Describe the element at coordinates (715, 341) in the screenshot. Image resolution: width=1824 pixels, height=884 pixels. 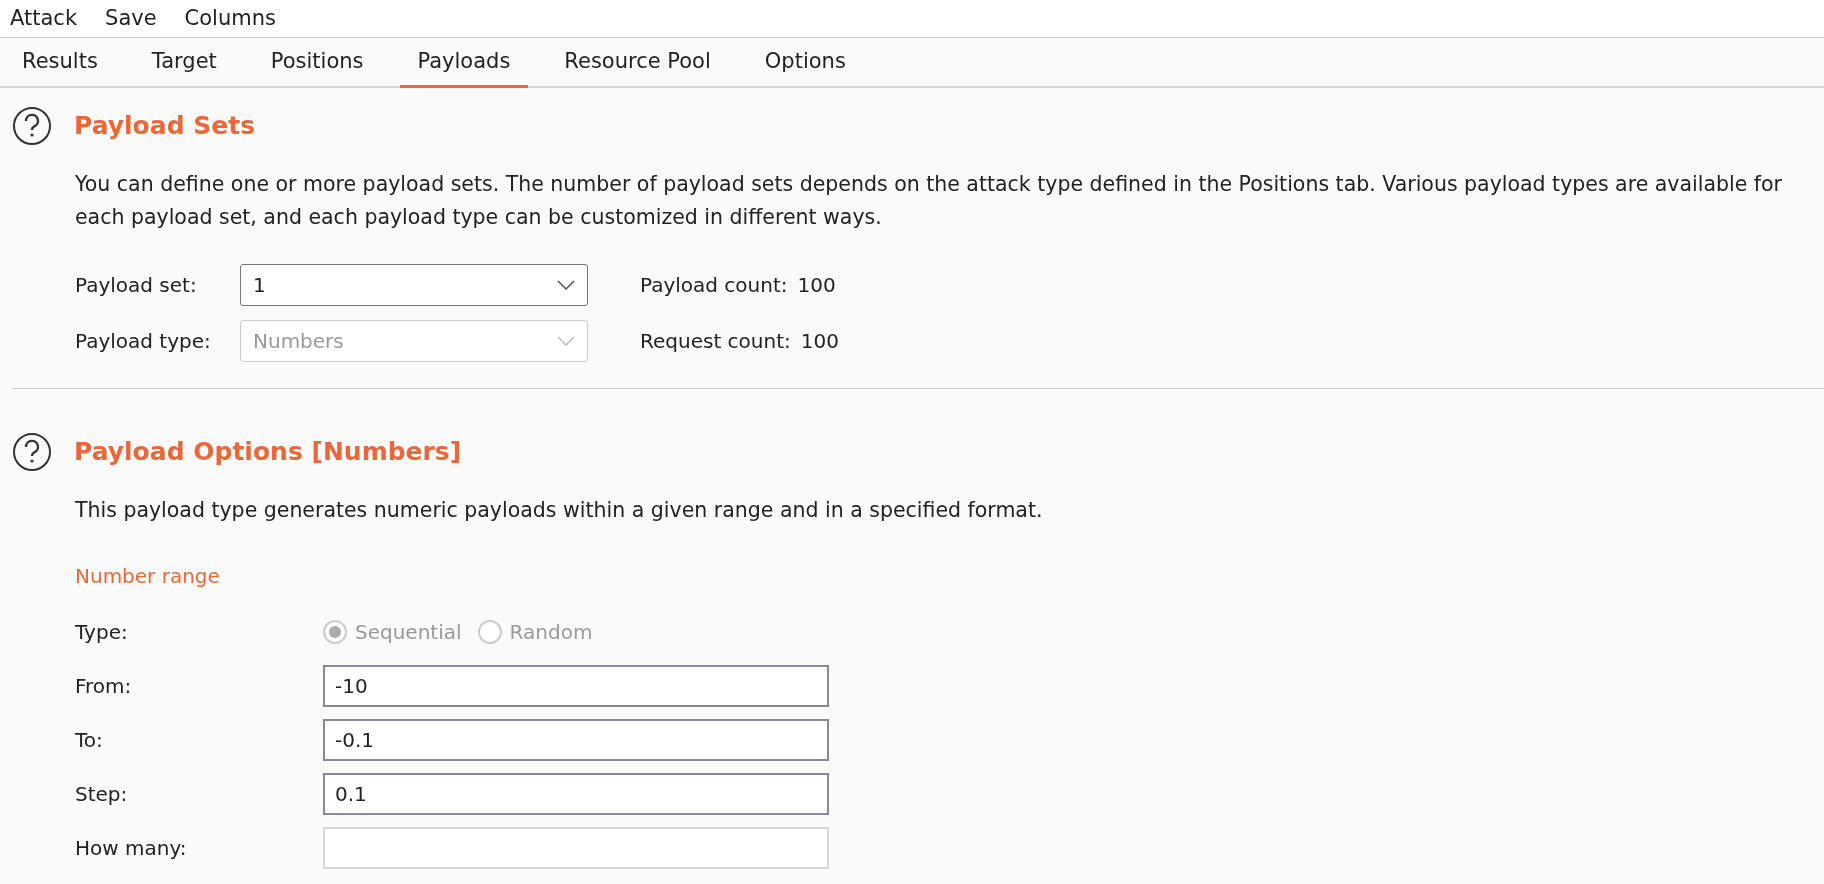
I see `count-label: Request count:` at that location.